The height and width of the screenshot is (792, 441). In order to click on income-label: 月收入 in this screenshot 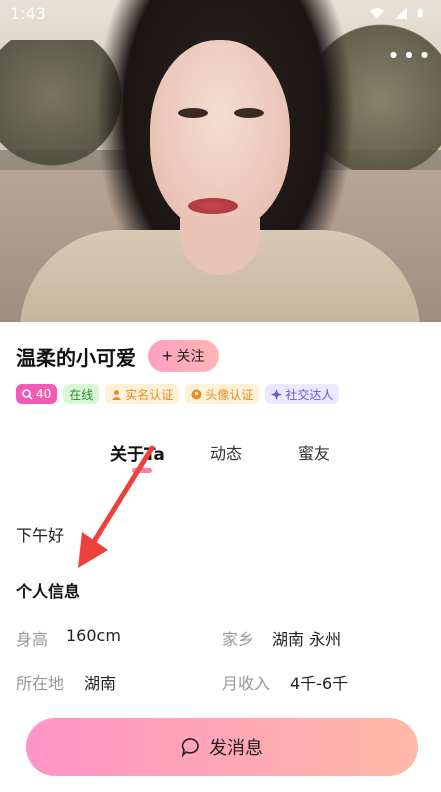, I will do `click(246, 683)`.